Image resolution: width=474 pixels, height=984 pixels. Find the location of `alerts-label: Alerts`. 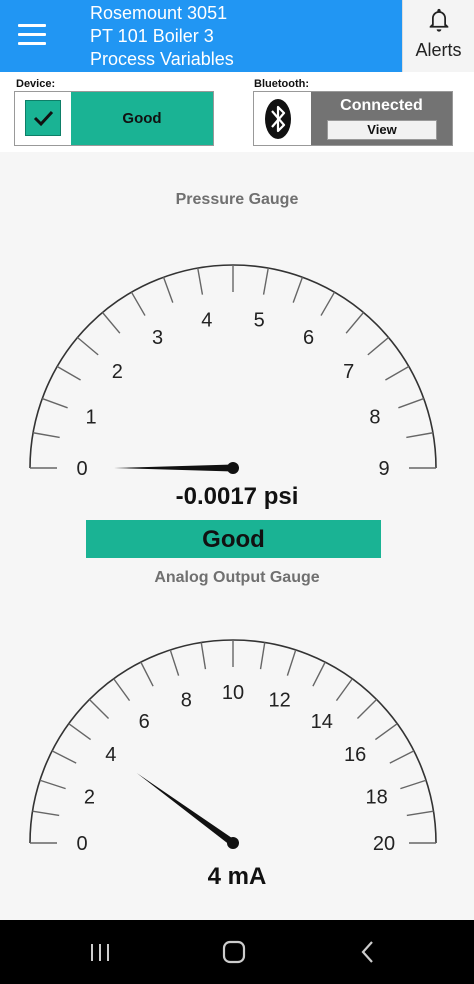

alerts-label: Alerts is located at coordinates (438, 50).